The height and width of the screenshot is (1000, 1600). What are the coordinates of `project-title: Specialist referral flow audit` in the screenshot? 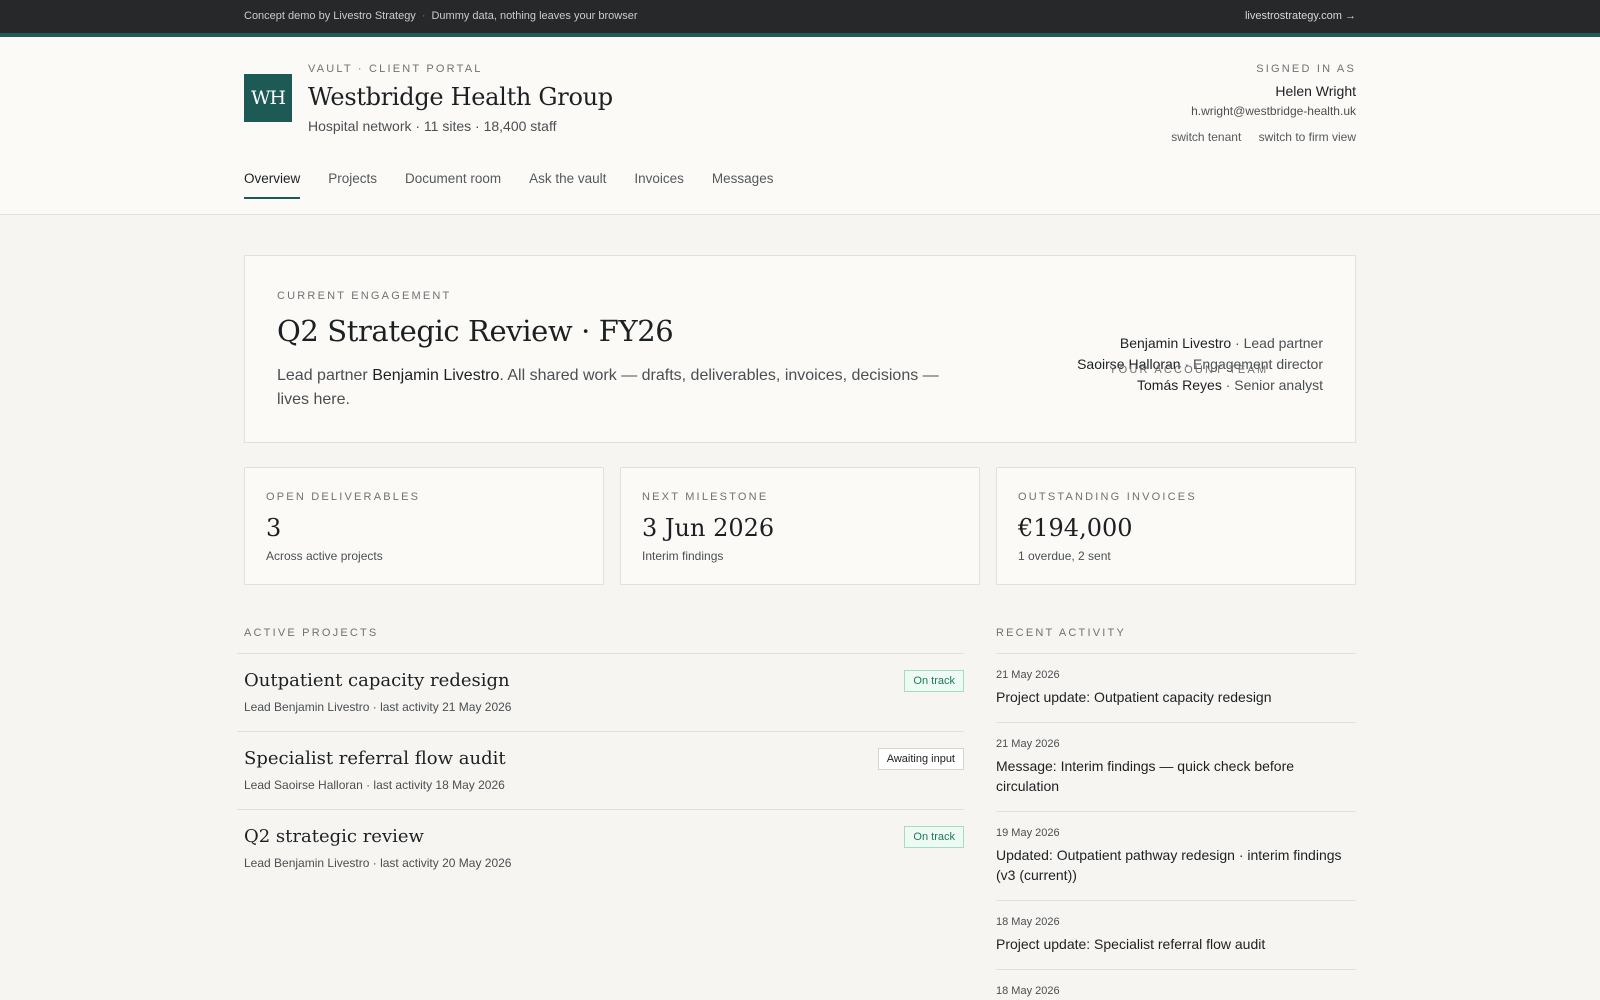 It's located at (375, 758).